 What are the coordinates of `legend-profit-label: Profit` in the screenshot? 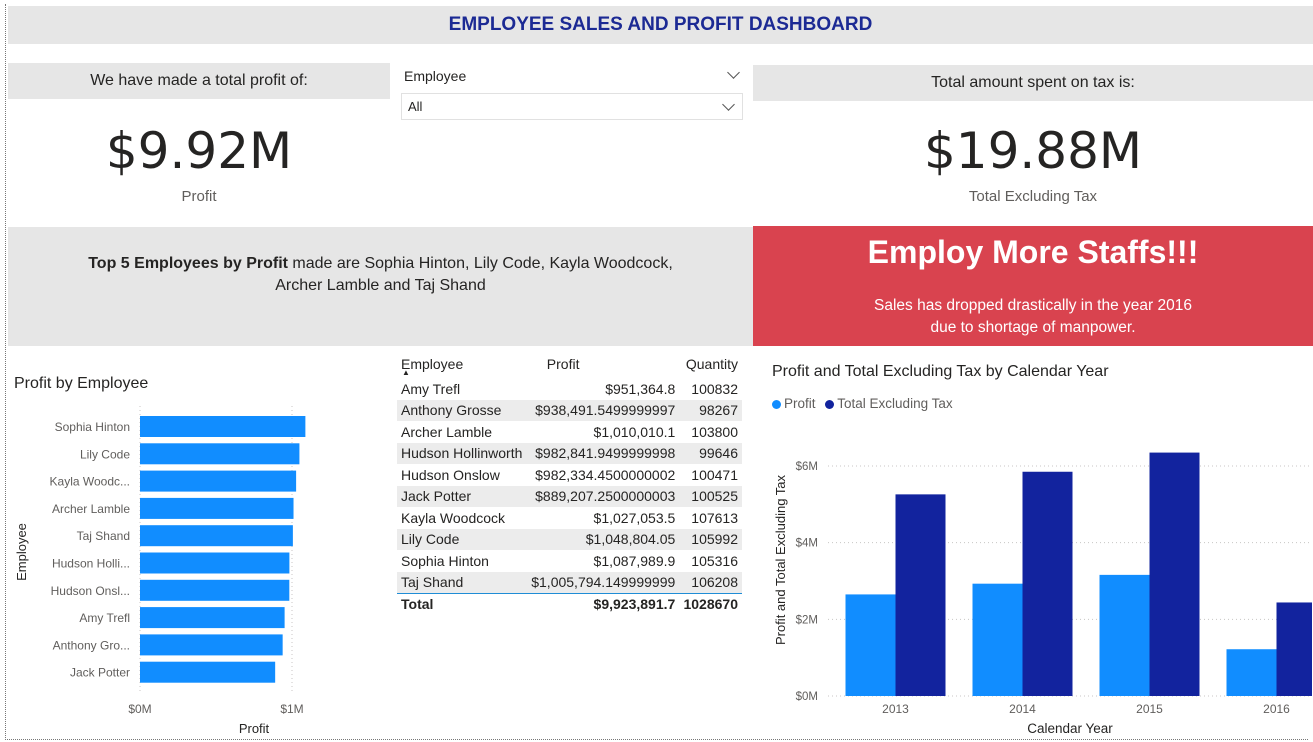 It's located at (800, 403).